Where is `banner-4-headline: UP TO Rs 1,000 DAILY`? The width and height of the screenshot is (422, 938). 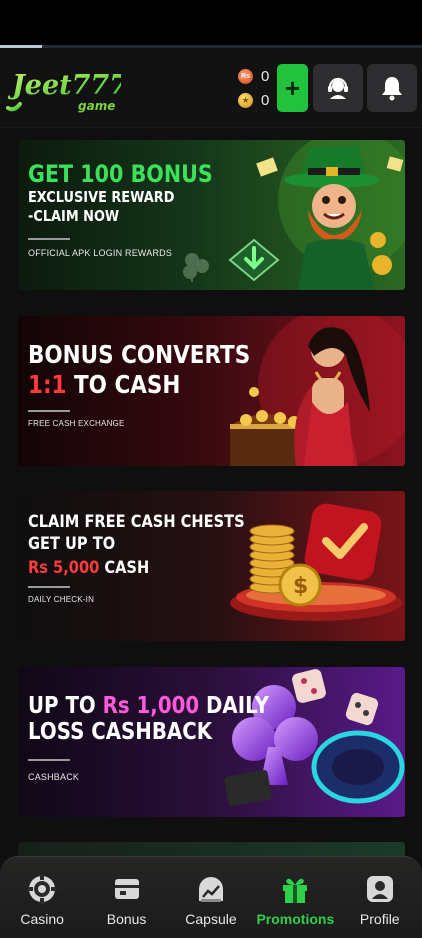
banner-4-headline: UP TO Rs 1,000 DAILY is located at coordinates (148, 706).